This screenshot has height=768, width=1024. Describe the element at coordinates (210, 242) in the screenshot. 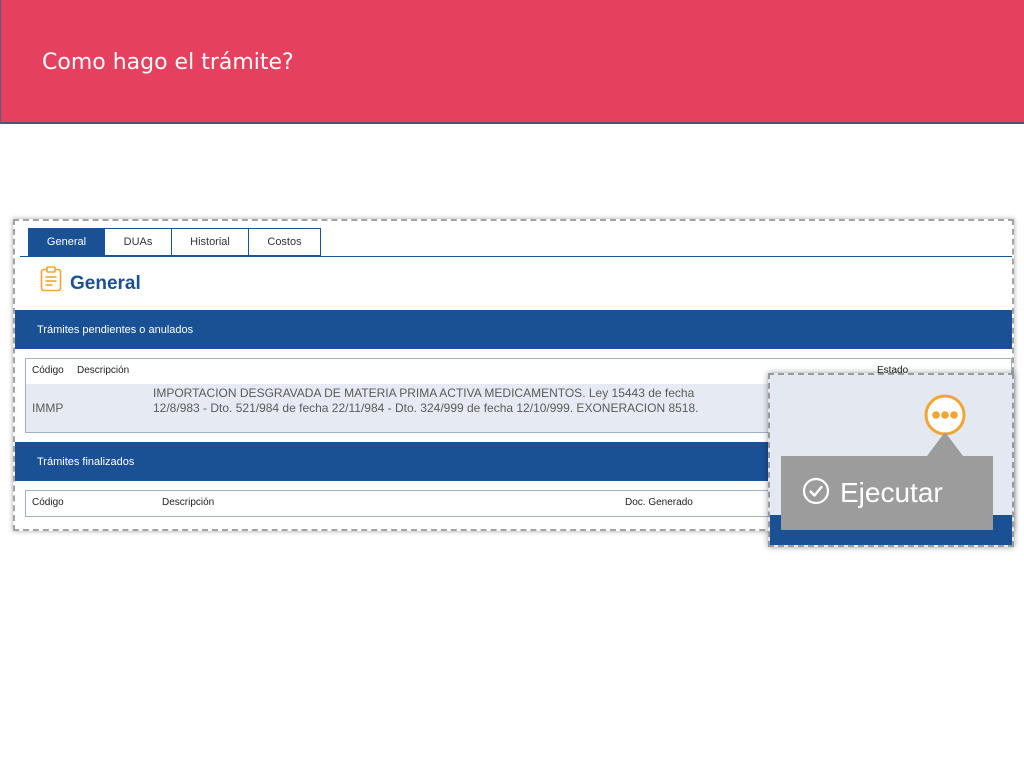

I see `tab-historial: Historial` at that location.